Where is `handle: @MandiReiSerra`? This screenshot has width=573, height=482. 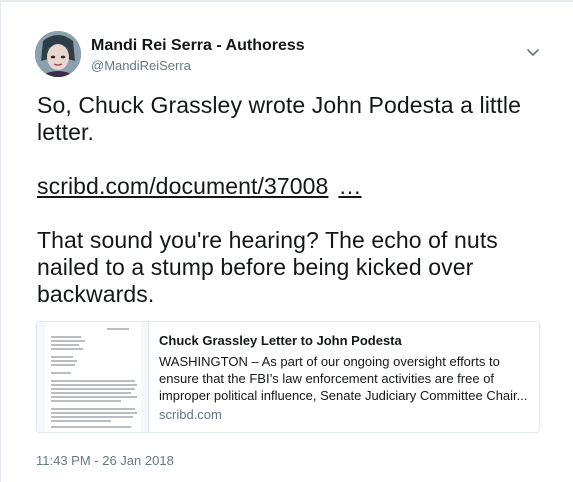
handle: @MandiReiSerra is located at coordinates (198, 66).